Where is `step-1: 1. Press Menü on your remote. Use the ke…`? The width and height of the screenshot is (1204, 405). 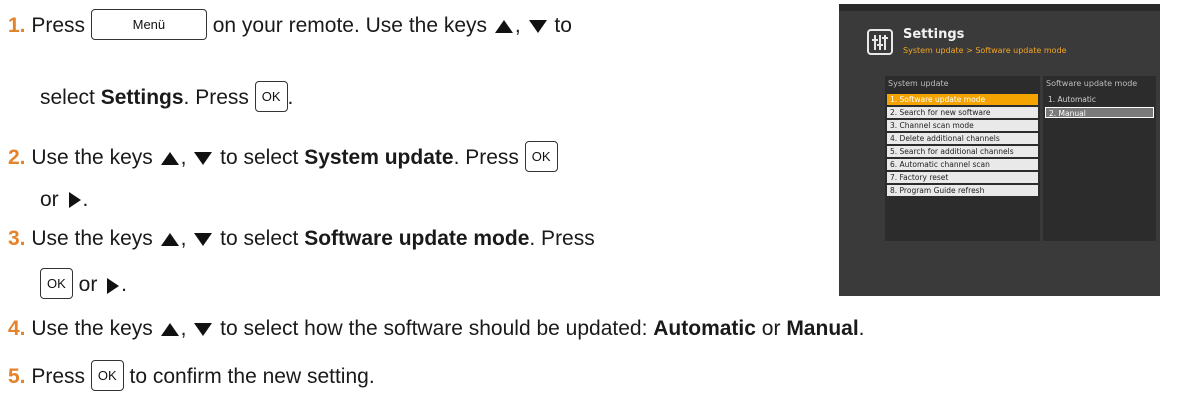 step-1: 1. Press Menü on your remote. Use the ke… is located at coordinates (290, 24).